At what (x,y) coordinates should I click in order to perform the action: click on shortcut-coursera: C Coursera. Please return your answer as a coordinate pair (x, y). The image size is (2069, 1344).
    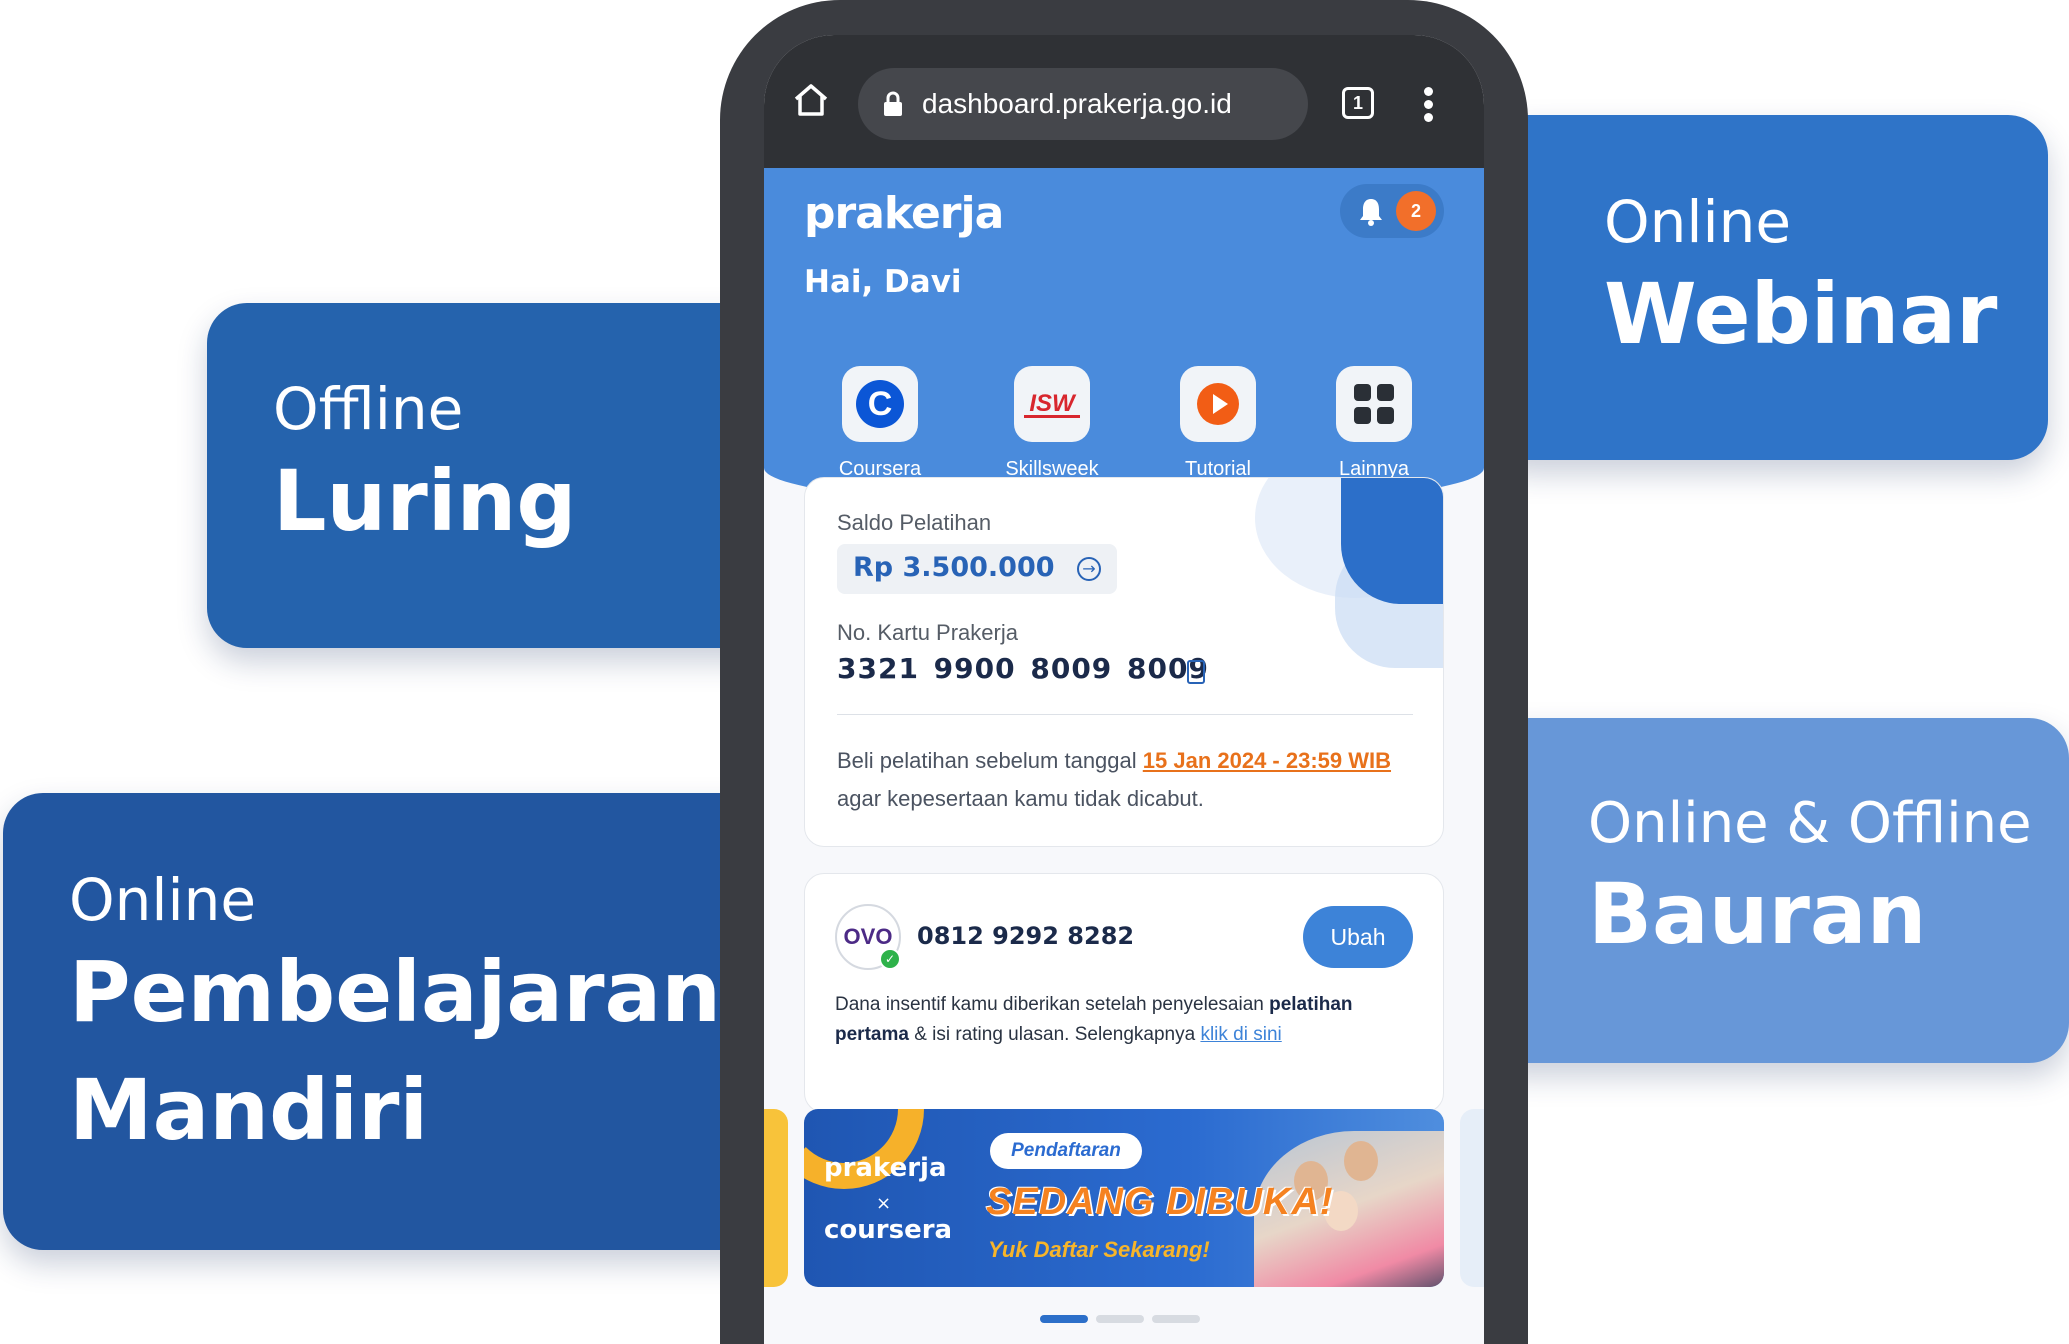
    Looking at the image, I should click on (880, 423).